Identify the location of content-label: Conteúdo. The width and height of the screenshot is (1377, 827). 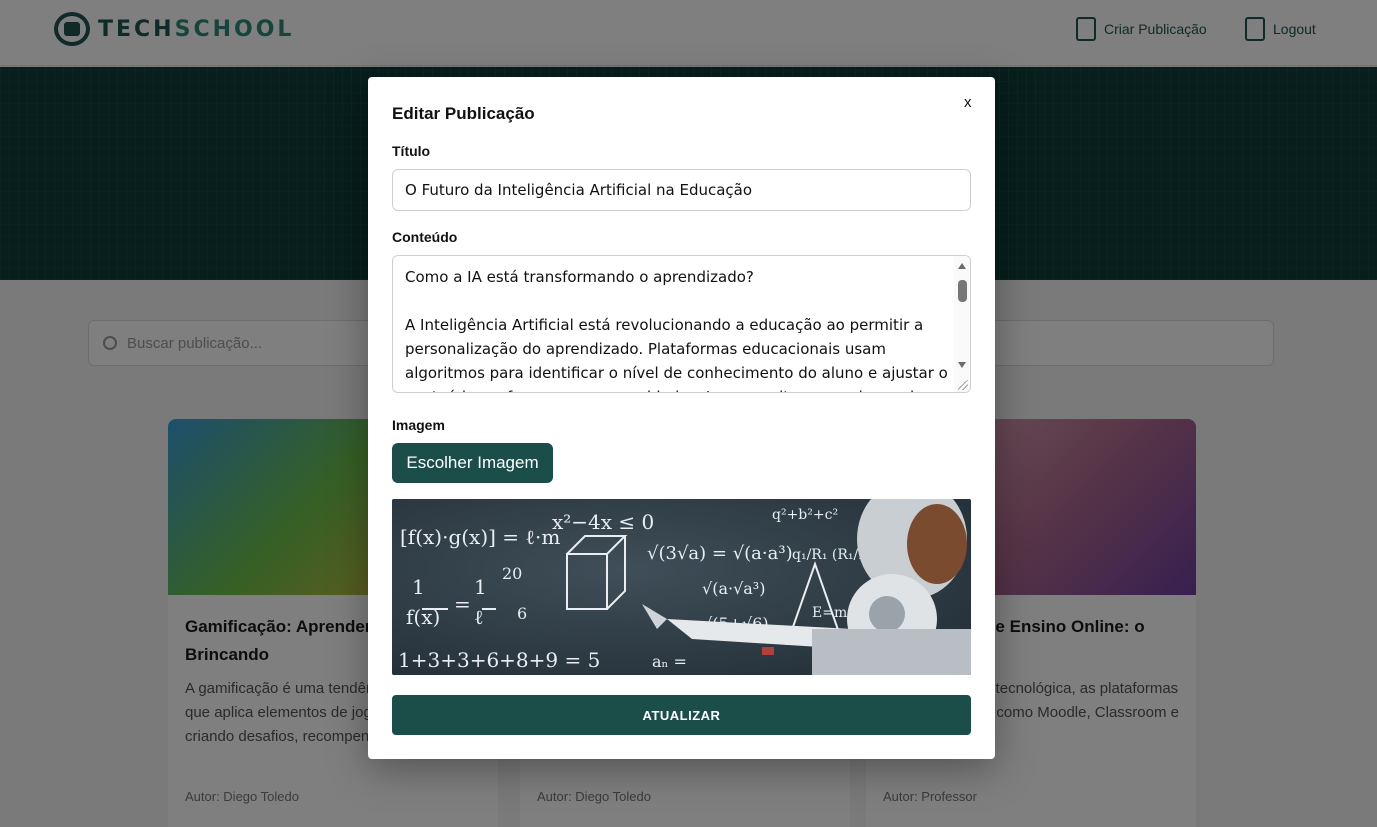
(425, 237).